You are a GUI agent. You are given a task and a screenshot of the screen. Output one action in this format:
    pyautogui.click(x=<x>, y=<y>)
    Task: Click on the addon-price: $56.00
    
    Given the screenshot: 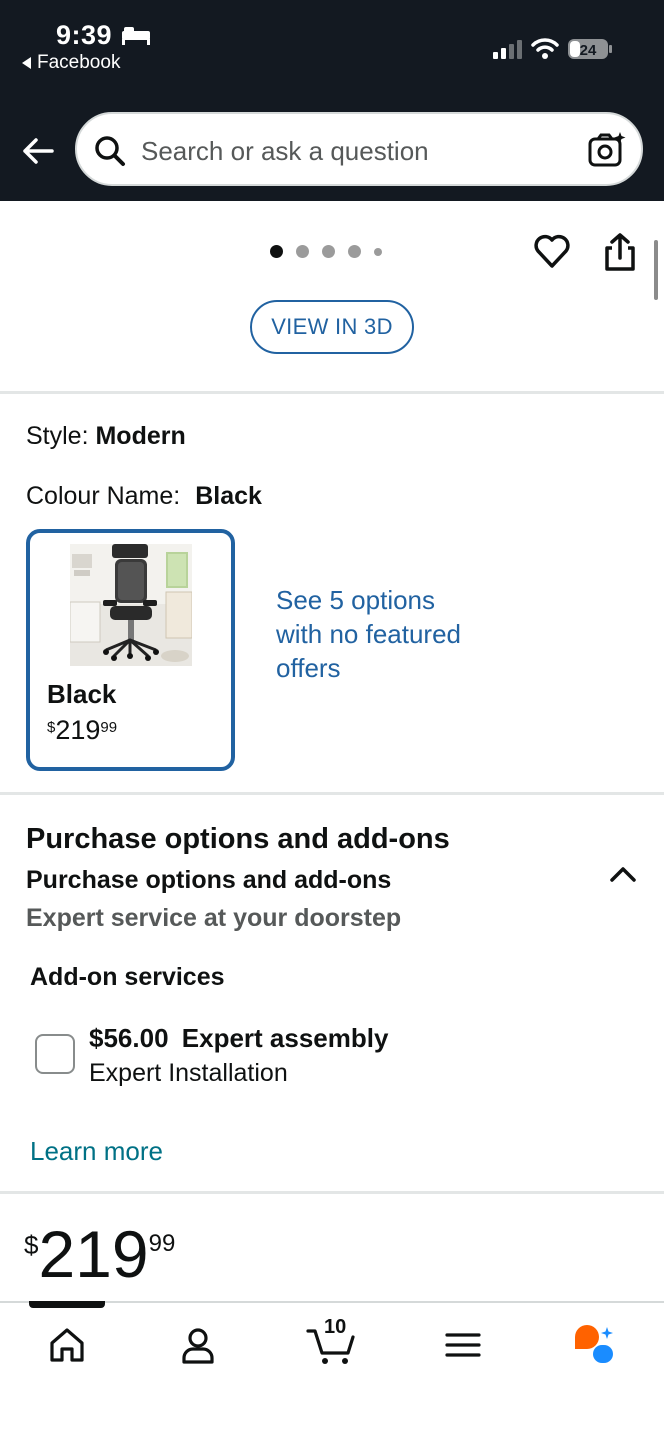 What is the action you would take?
    pyautogui.click(x=129, y=1038)
    